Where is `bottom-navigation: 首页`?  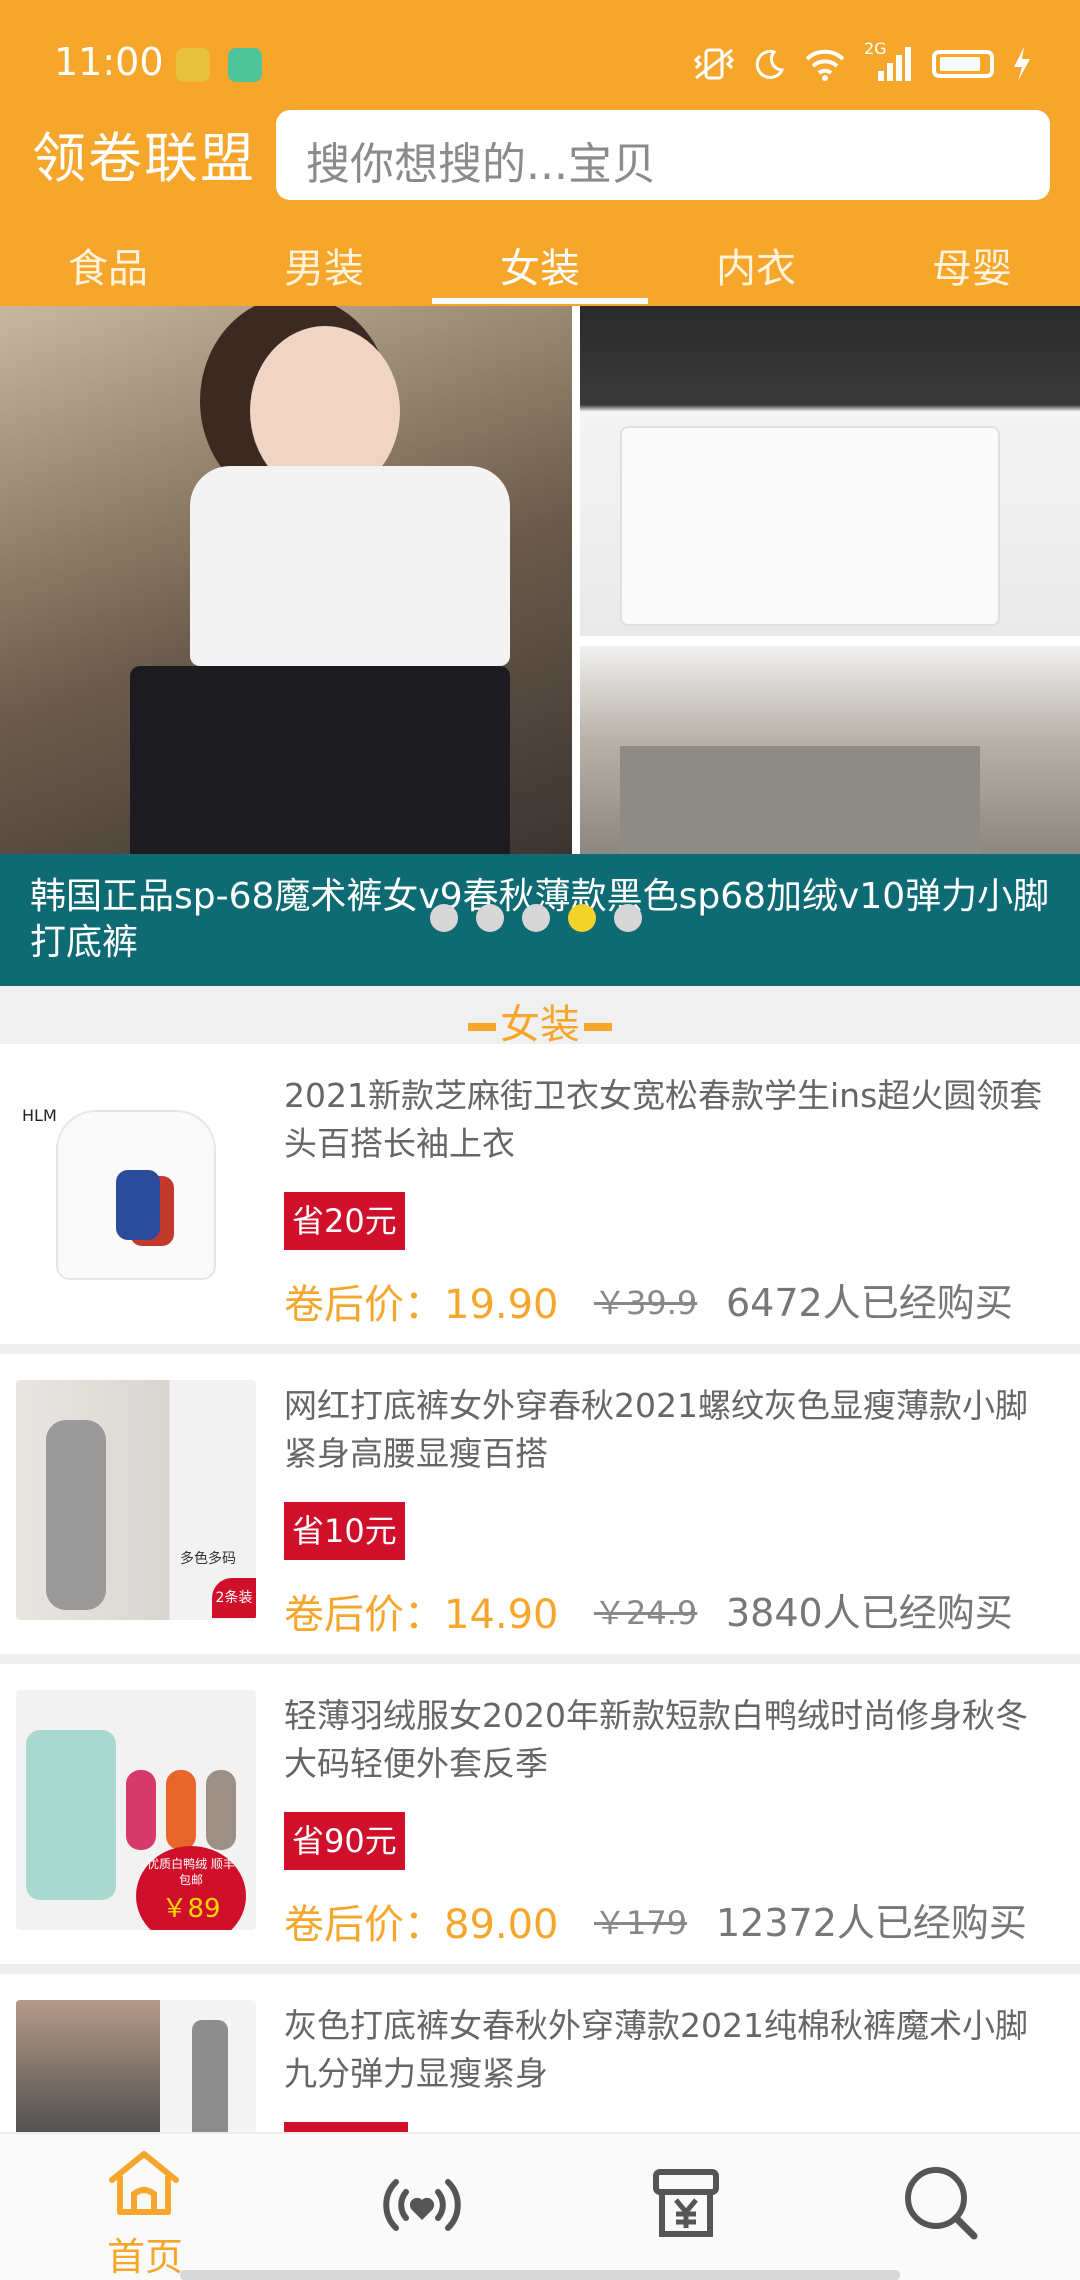 bottom-navigation: 首页 is located at coordinates (540, 2206).